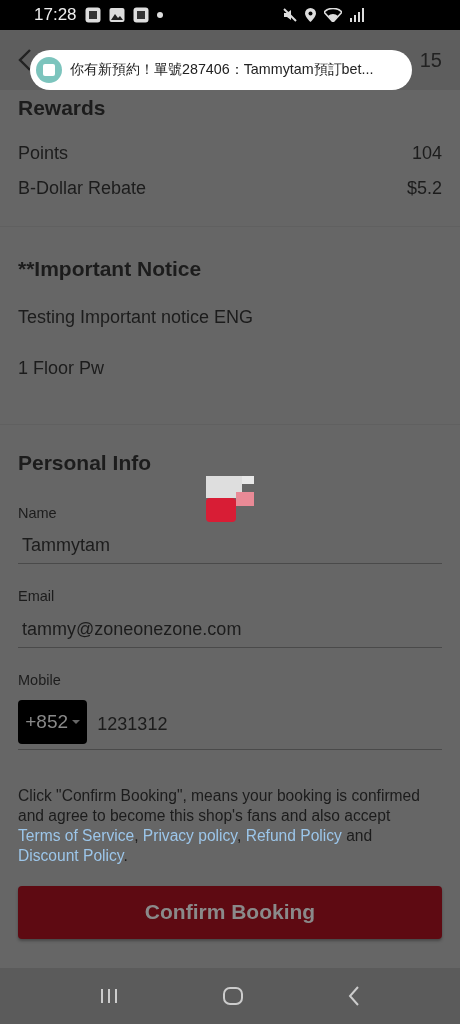  I want to click on reward-label: B-Dollar Rebate, so click(82, 188).